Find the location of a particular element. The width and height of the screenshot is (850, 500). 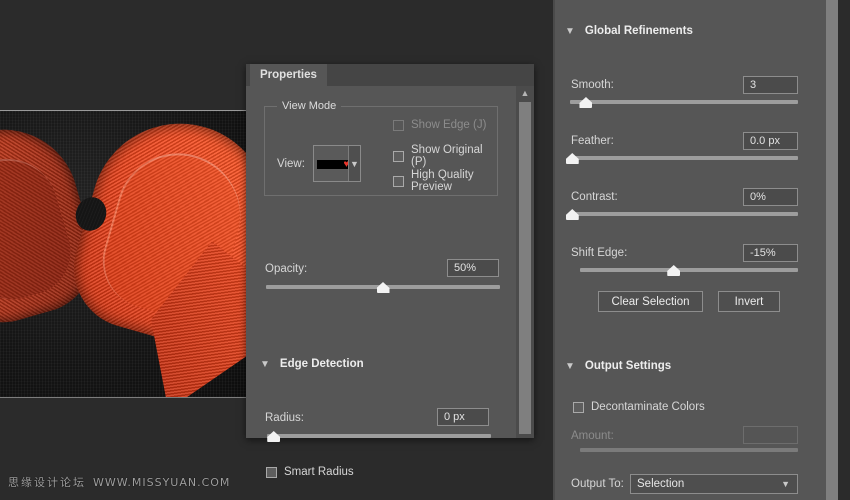

checkbox-show-edge-box is located at coordinates (398, 125).